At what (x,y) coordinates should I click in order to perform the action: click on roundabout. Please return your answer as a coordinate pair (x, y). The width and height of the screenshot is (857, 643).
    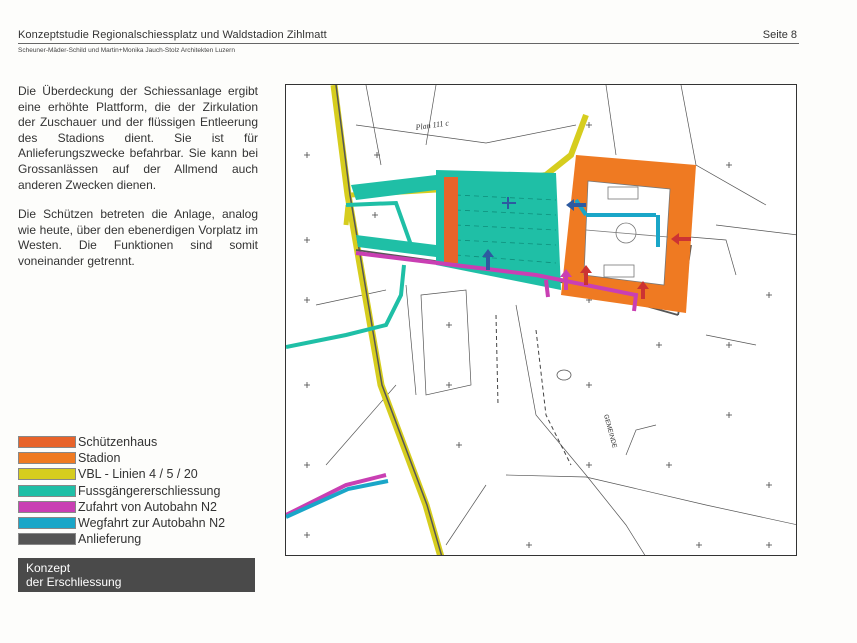
    Looking at the image, I should click on (564, 375).